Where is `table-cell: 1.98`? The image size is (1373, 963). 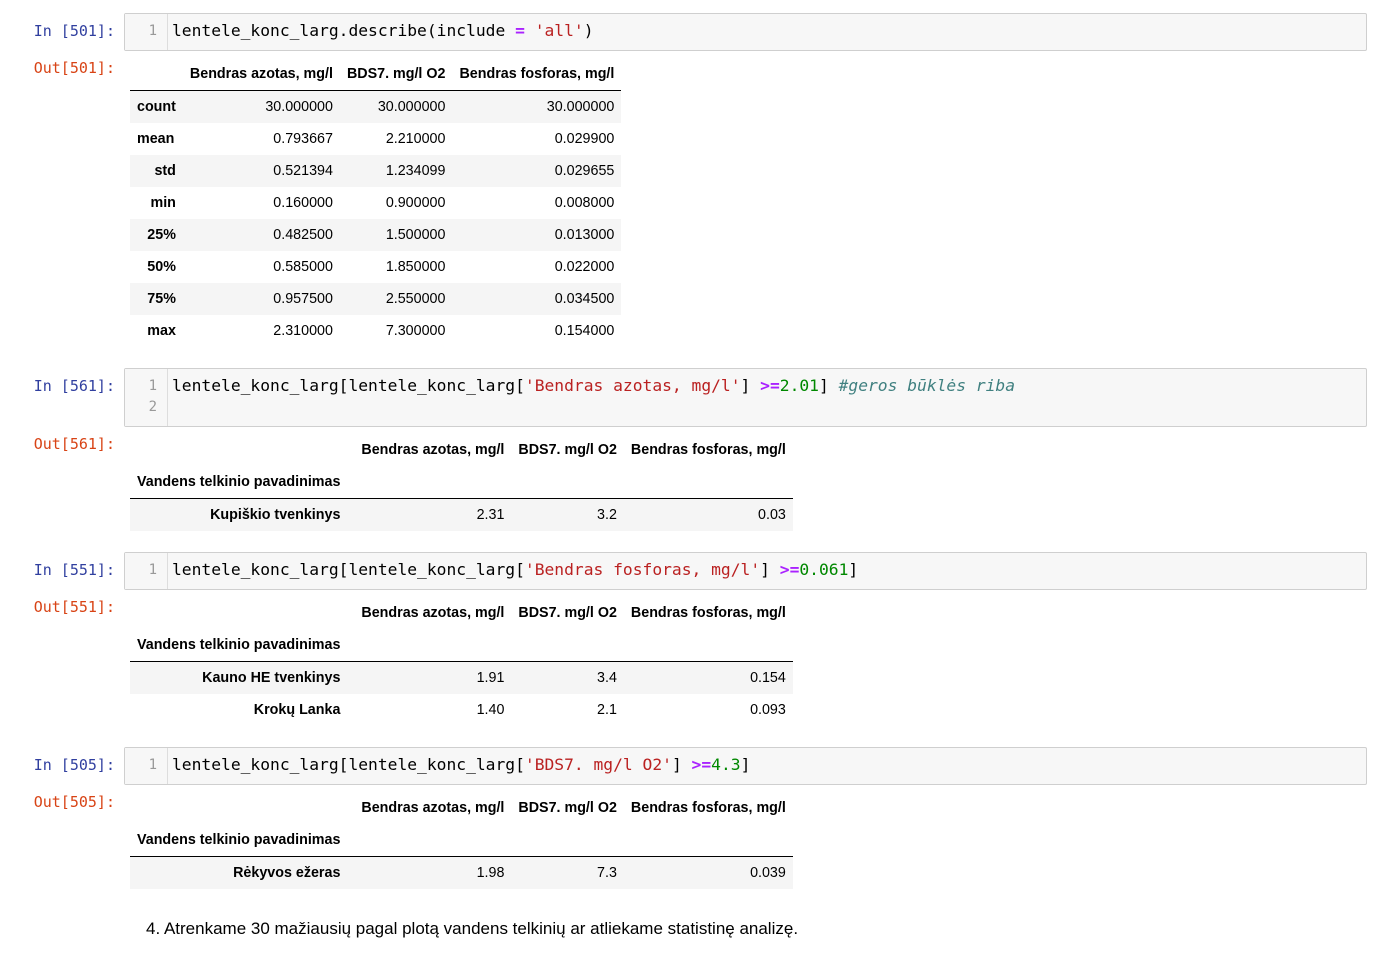
table-cell: 1.98 is located at coordinates (490, 873).